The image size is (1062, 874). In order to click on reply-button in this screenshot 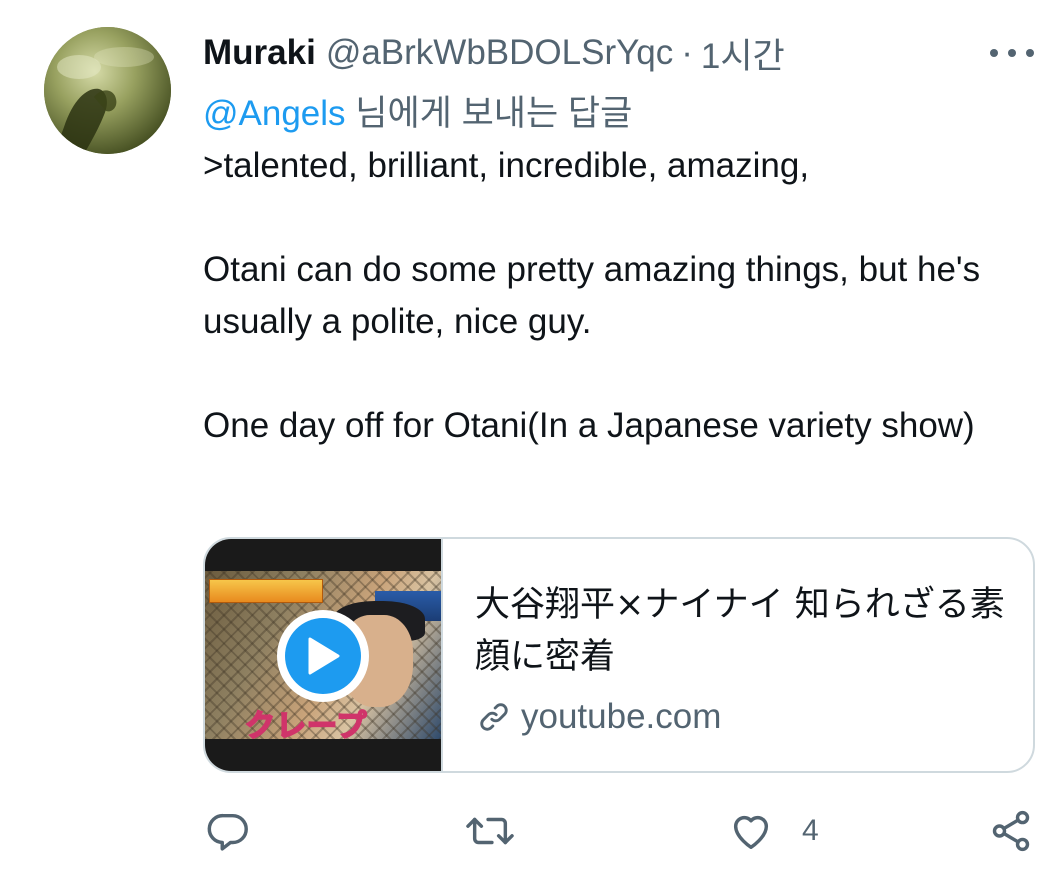, I will do `click(228, 831)`.